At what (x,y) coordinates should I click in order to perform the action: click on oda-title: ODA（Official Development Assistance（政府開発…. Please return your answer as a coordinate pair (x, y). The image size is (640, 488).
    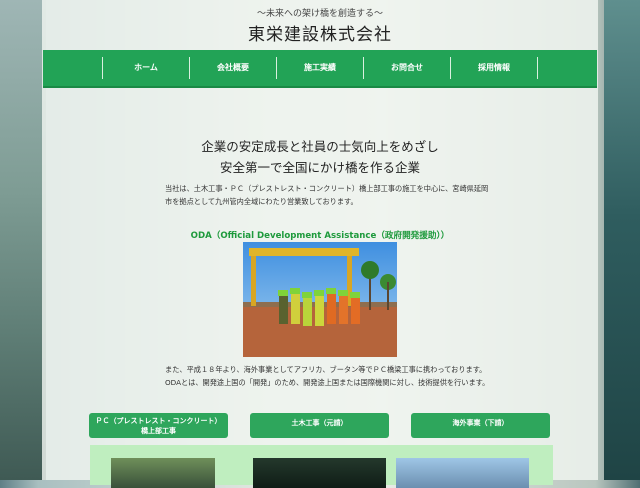
    Looking at the image, I should click on (320, 236).